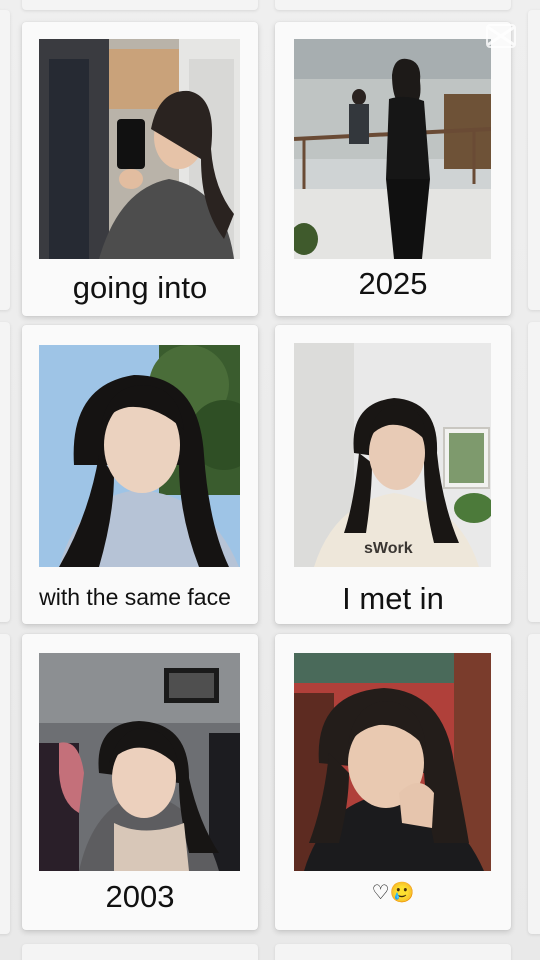  Describe the element at coordinates (392, 762) in the screenshot. I see `polaroid-photo-red-room-selfie` at that location.